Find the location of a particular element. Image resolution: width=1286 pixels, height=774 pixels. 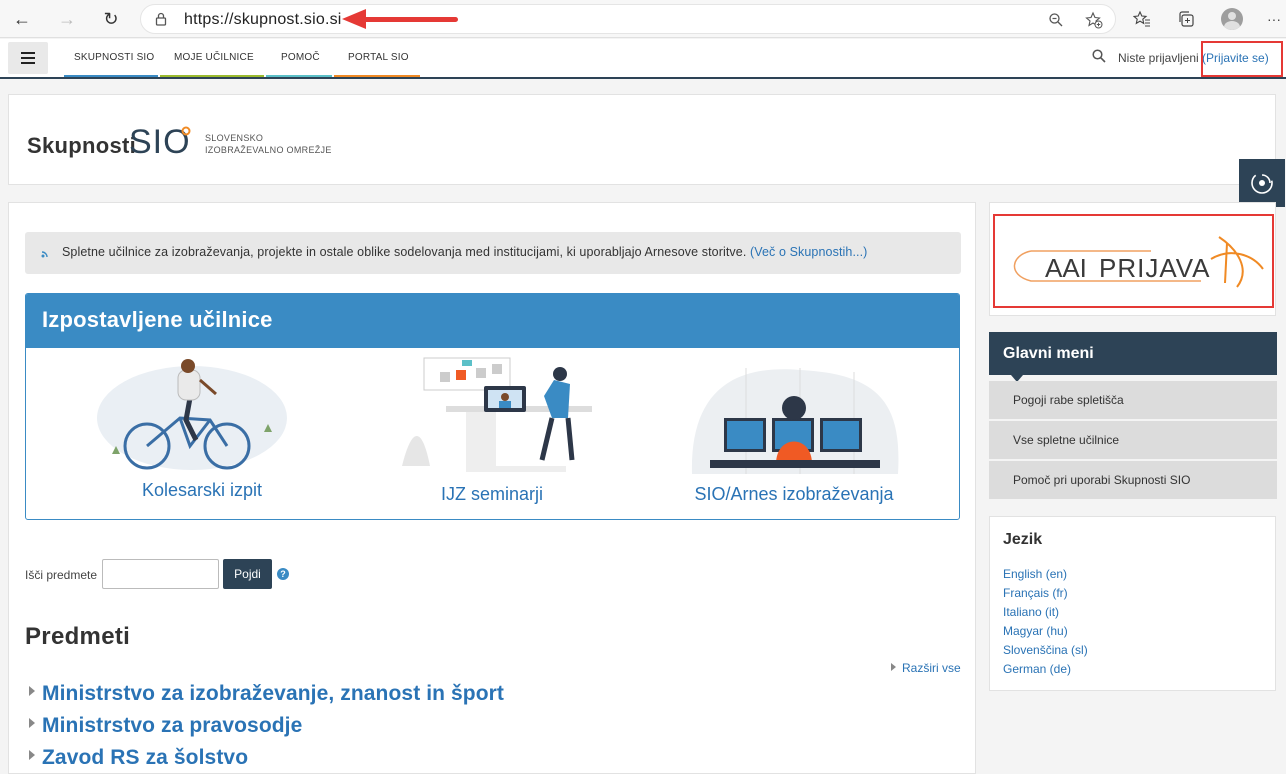

logo-word: Skupnosti is located at coordinates (82, 145).